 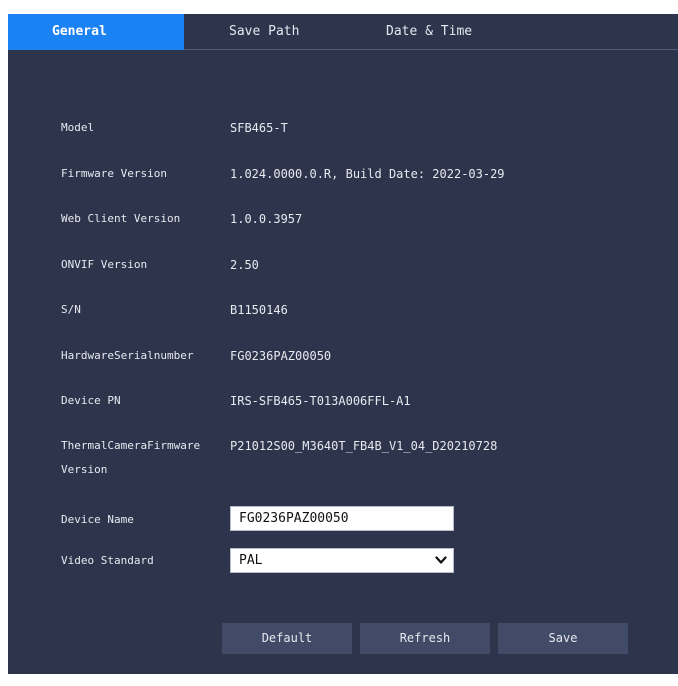 I want to click on video-standard-label: Video Standard, so click(x=107, y=560).